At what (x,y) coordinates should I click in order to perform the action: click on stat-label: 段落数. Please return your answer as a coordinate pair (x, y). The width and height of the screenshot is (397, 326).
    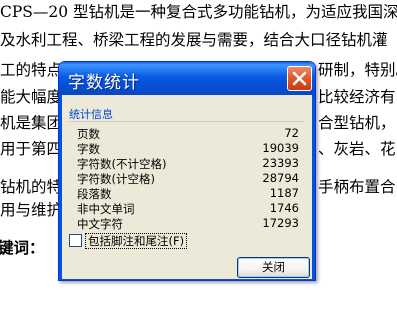
    Looking at the image, I should click on (94, 194).